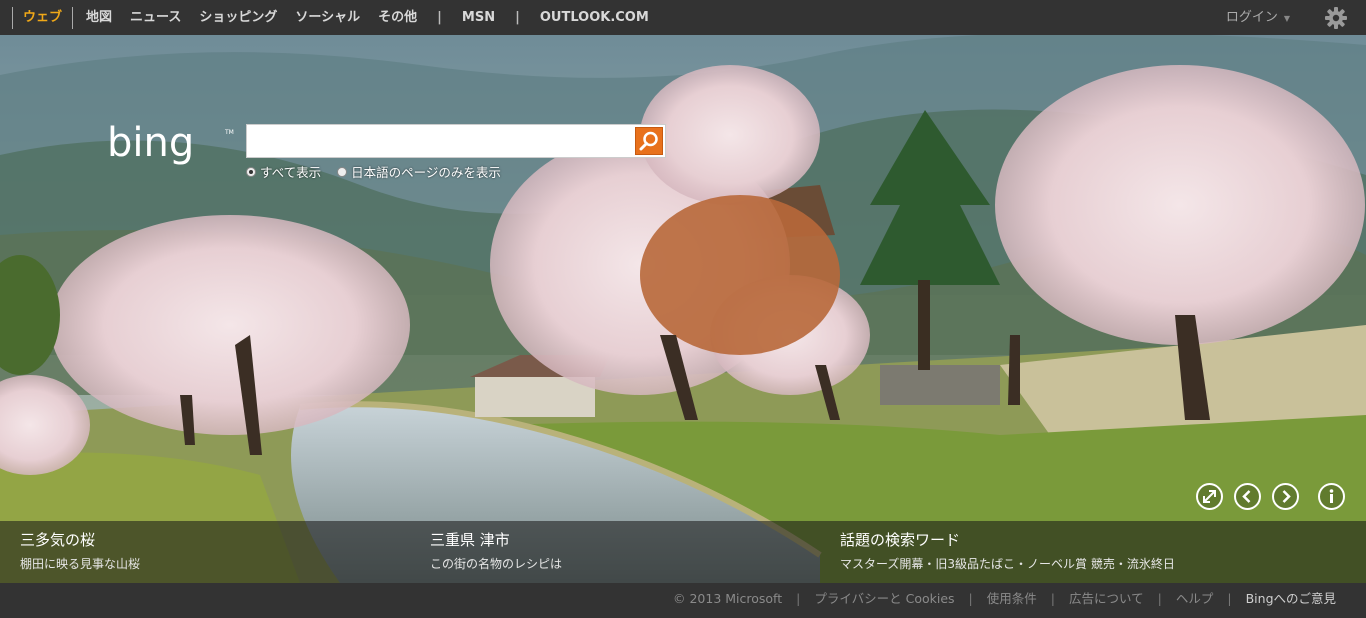 The width and height of the screenshot is (1366, 618). I want to click on chevron-down-icon: ▼, so click(1286, 18).